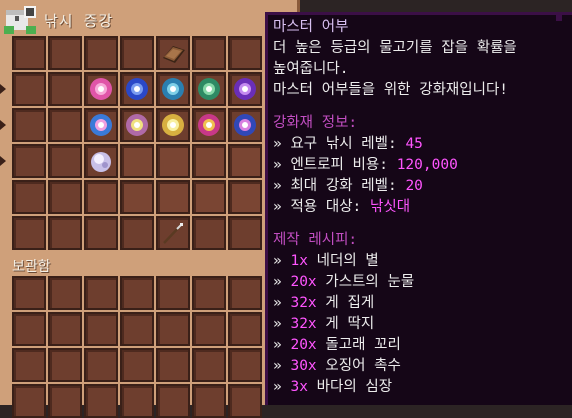 This screenshot has width=572, height=418. Describe the element at coordinates (350, 324) in the screenshot. I see `recipe-item: 게 딱지` at that location.